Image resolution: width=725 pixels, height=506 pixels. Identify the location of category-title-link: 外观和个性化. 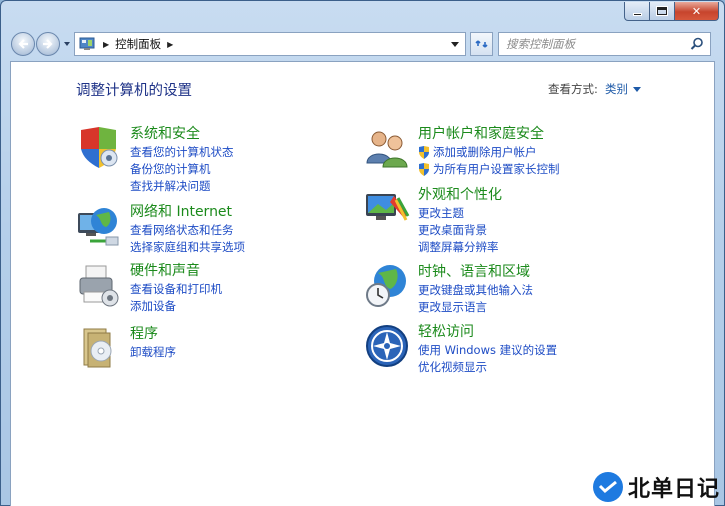
(460, 195).